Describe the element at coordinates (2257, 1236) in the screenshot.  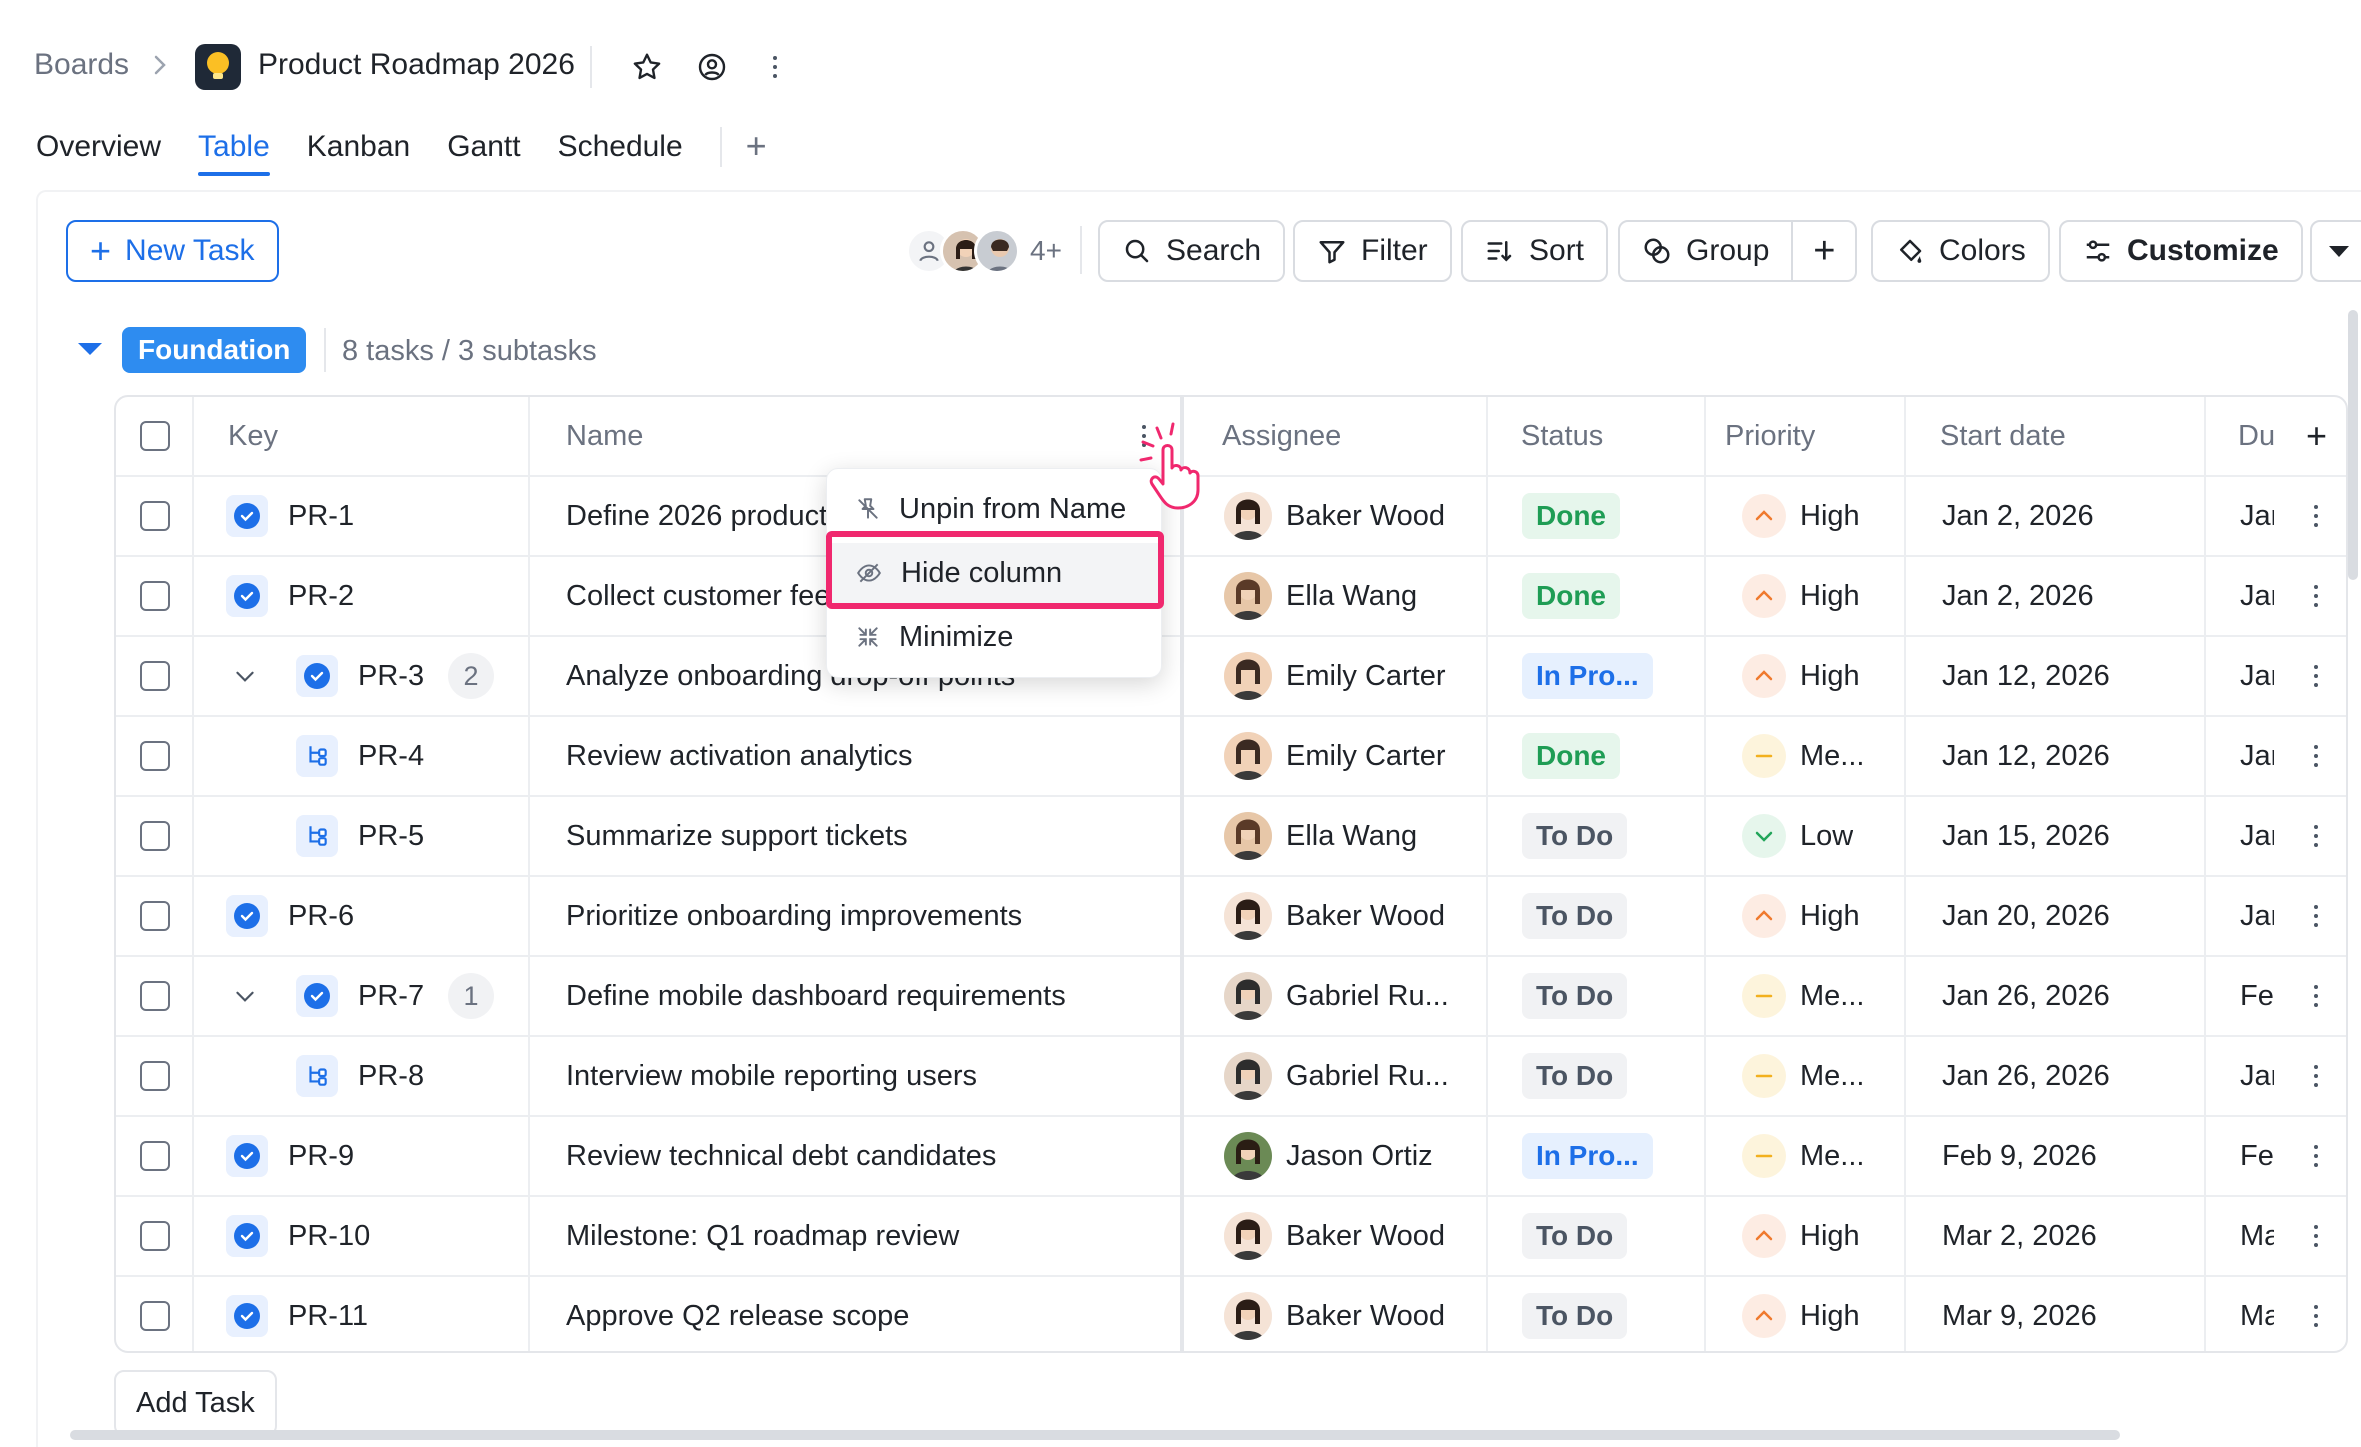
I see `due-date: Ma` at that location.